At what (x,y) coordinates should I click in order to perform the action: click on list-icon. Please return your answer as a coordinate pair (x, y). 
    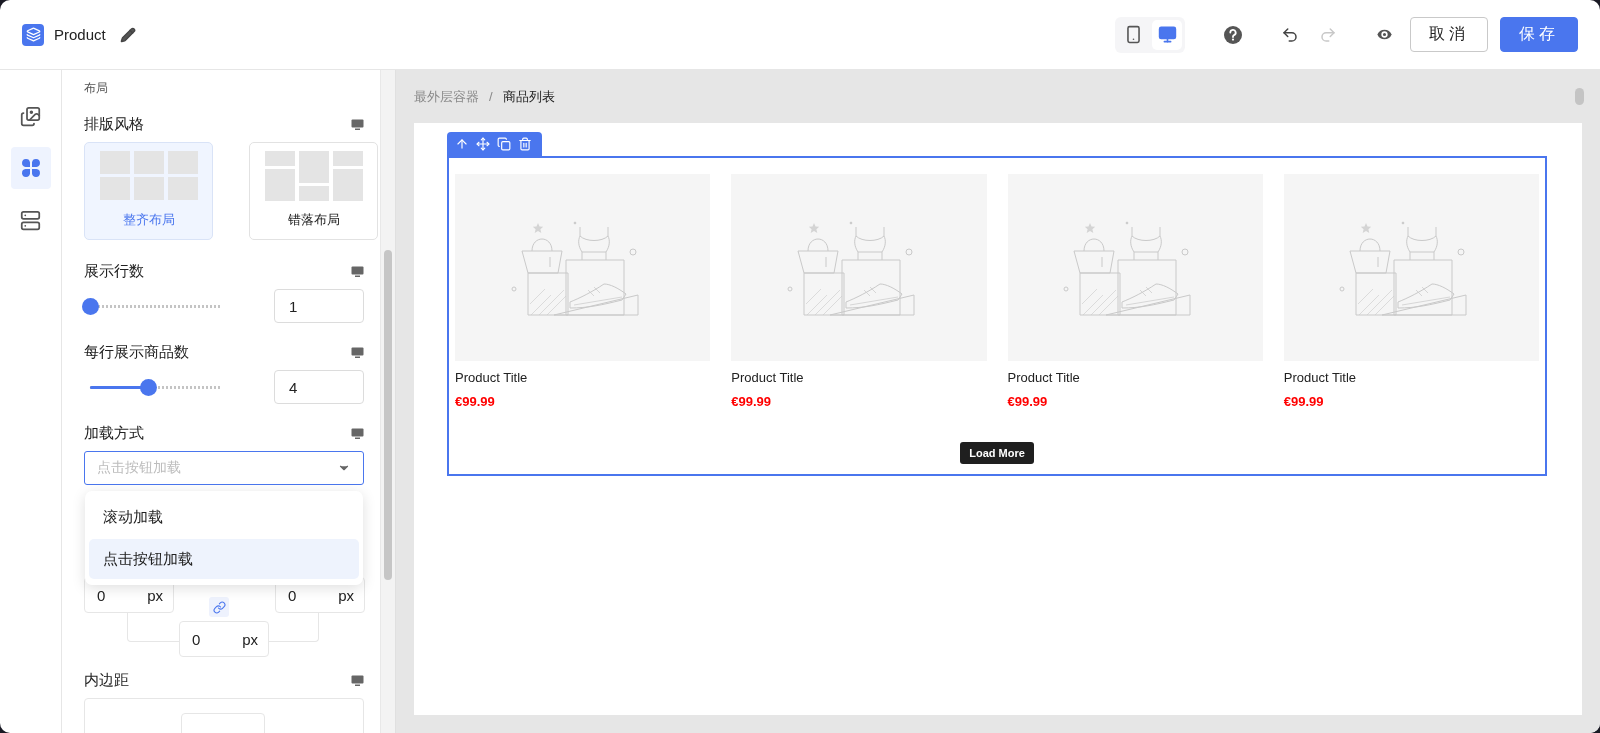
    Looking at the image, I should click on (30, 220).